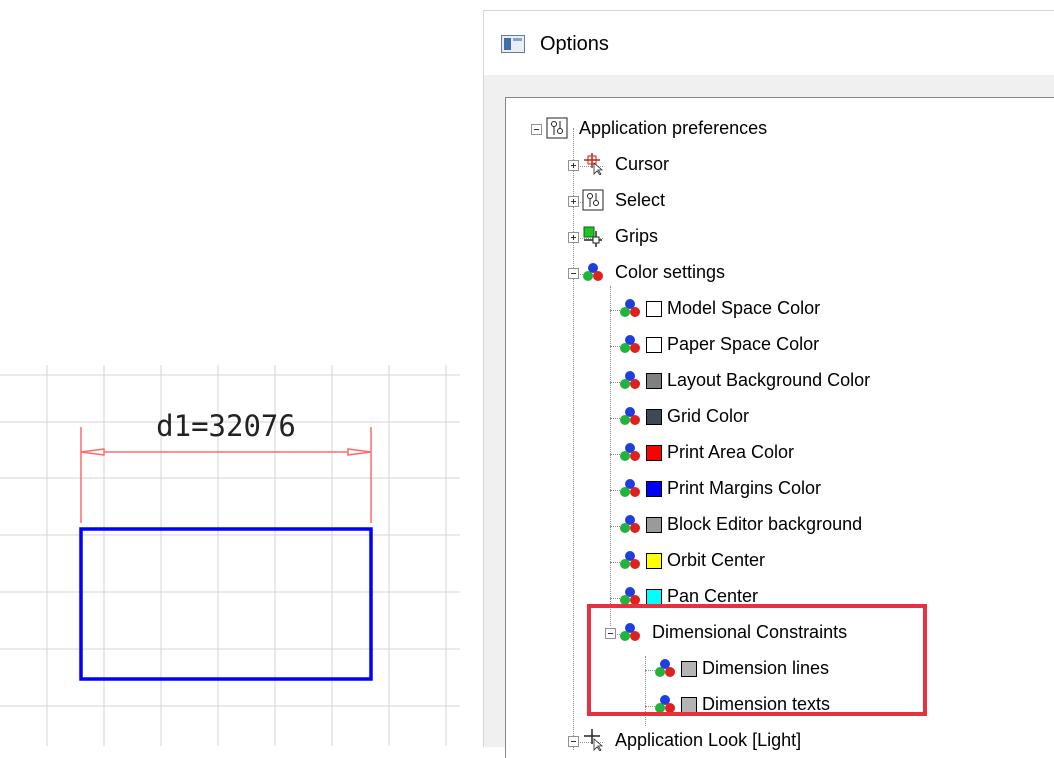  Describe the element at coordinates (708, 740) in the screenshot. I see `tree-item-application-look: Application Look [Light]` at that location.